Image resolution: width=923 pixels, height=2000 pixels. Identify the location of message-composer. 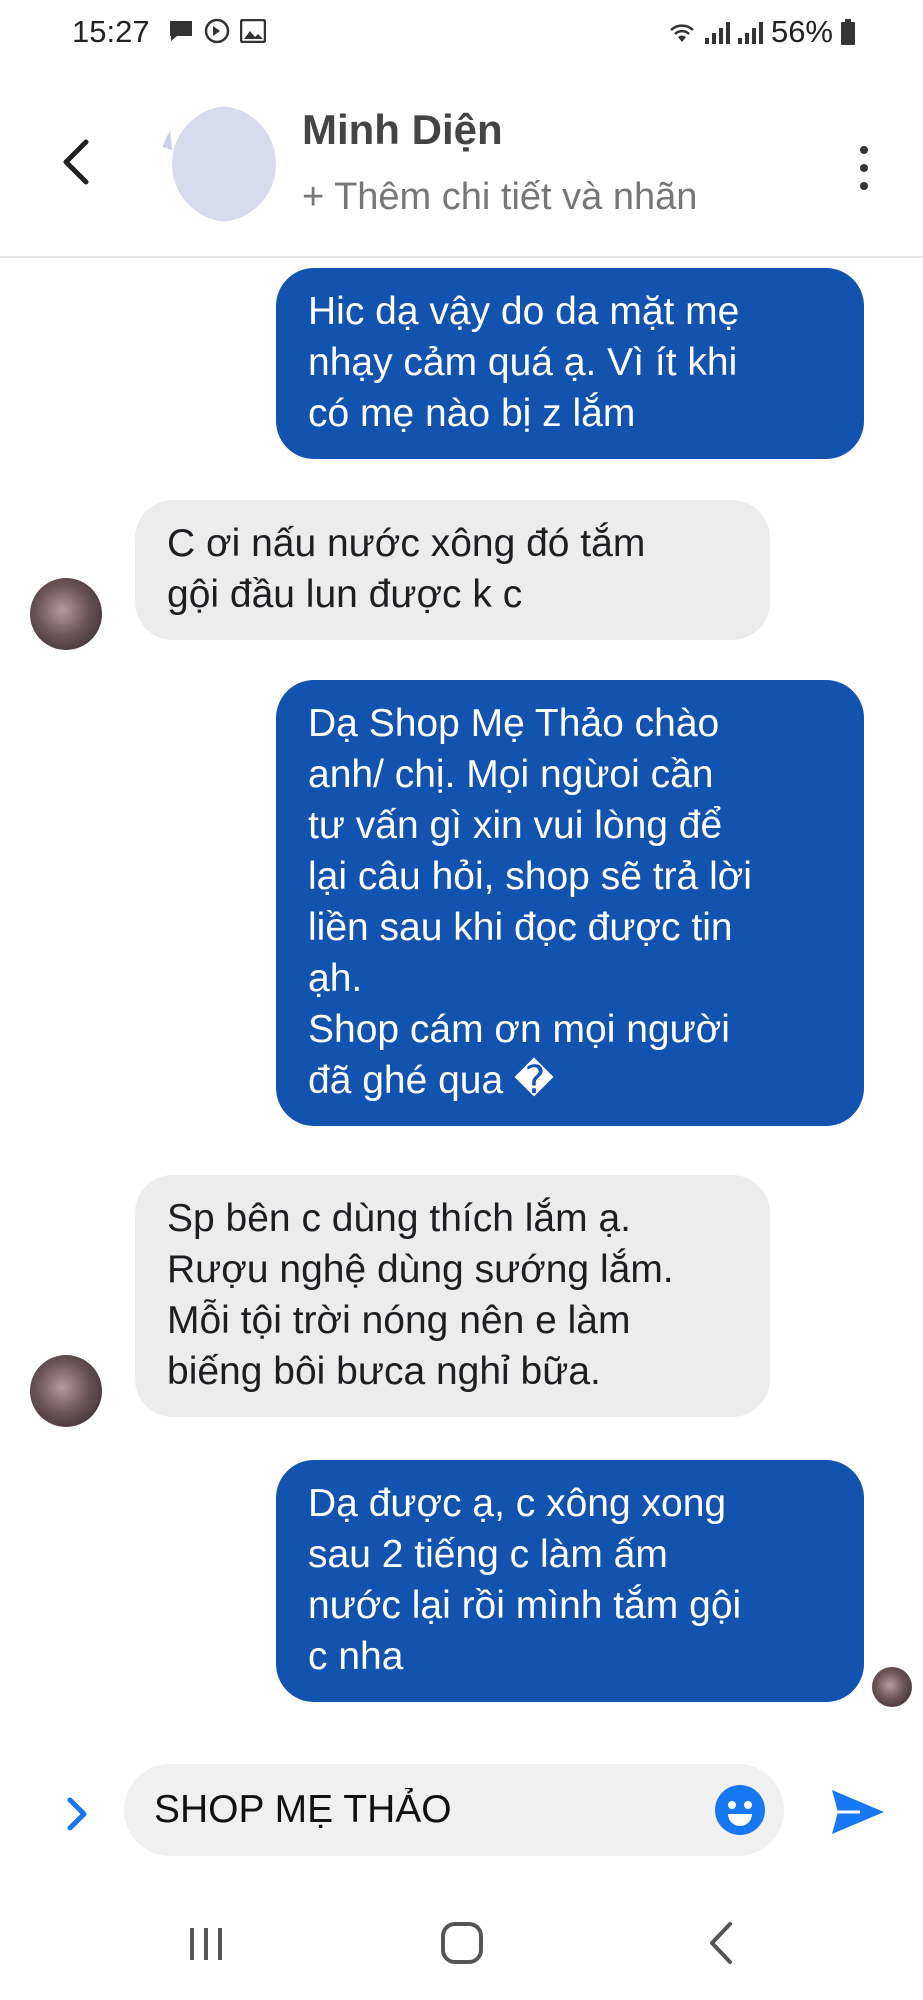
(461, 1814).